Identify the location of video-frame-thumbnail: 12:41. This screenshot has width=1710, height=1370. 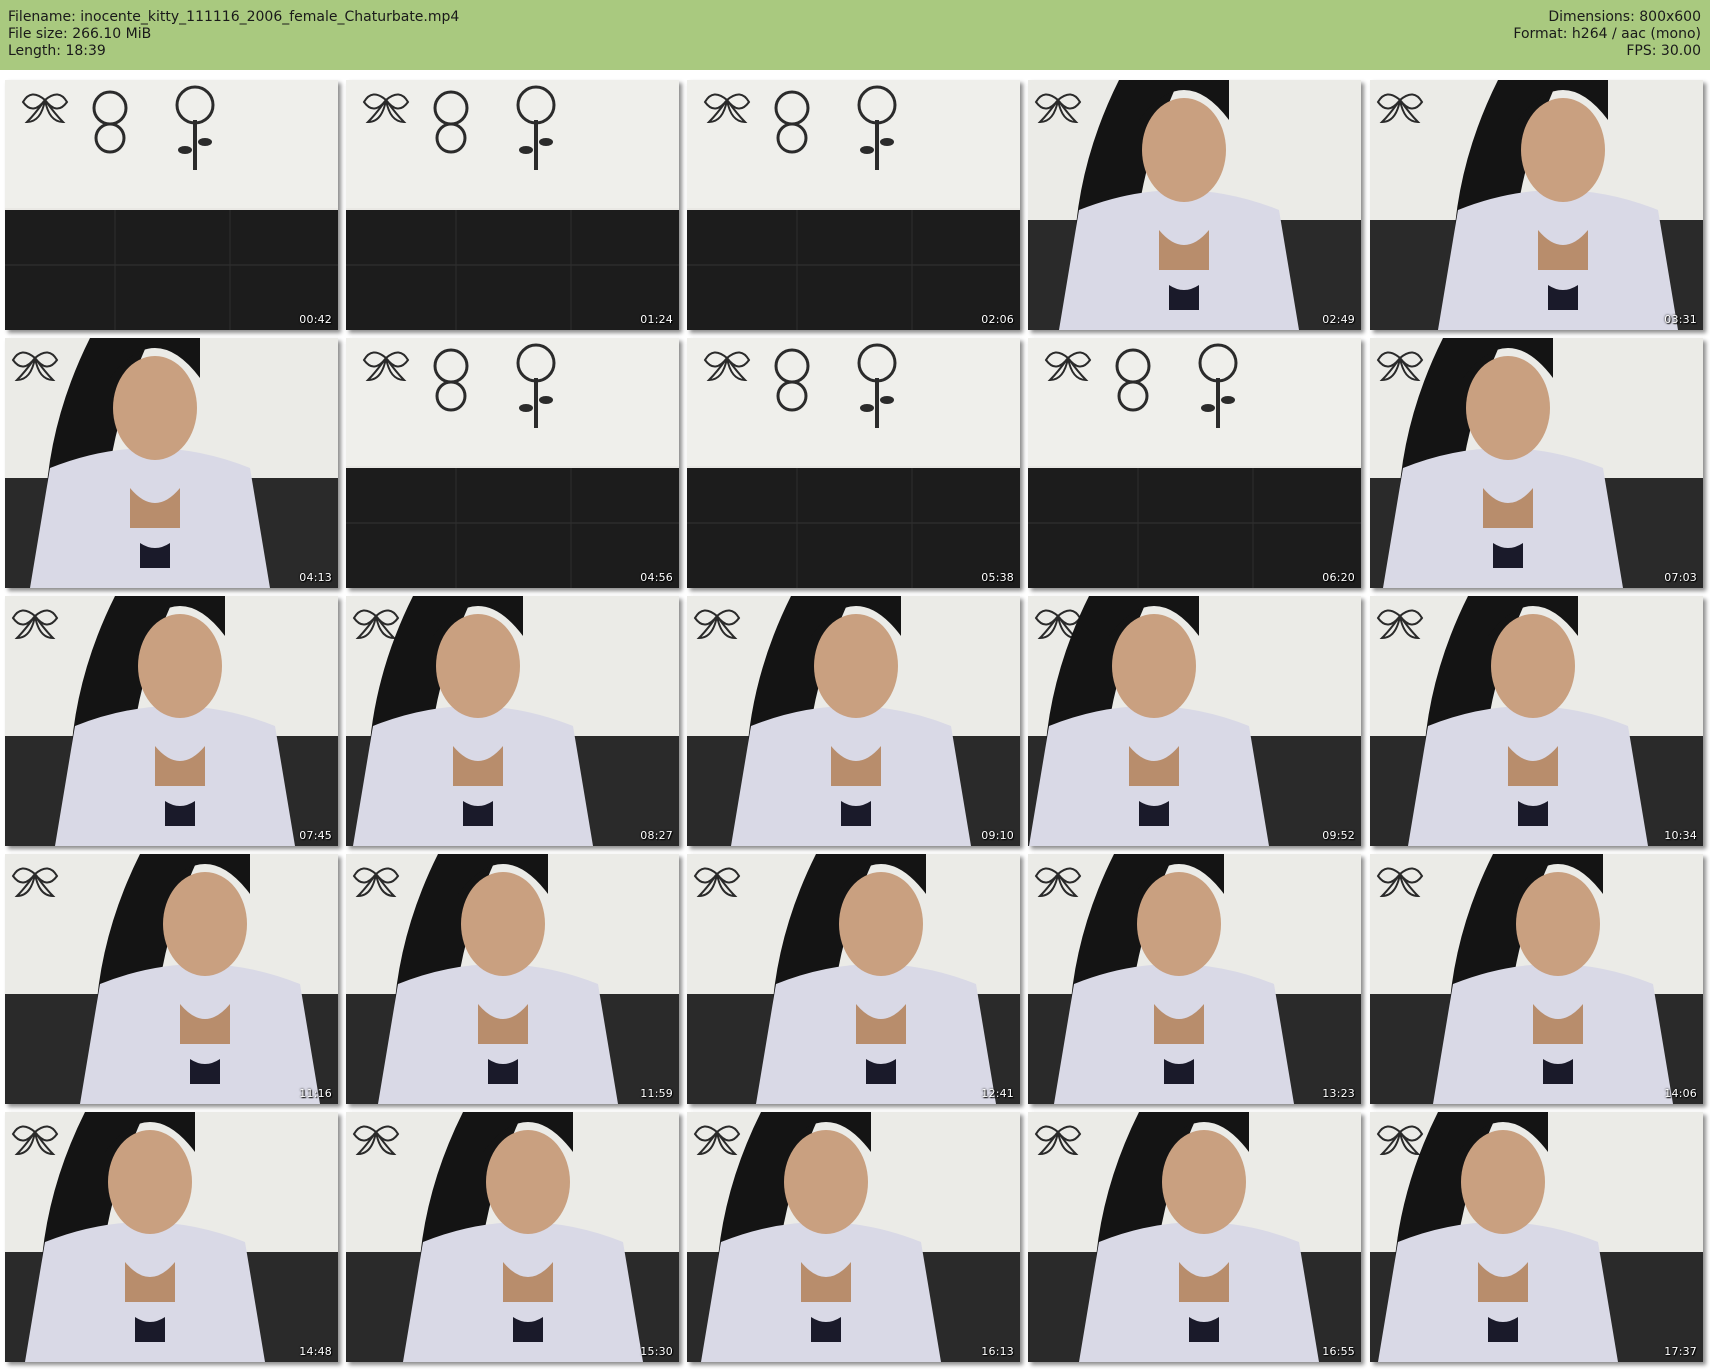
(853, 979).